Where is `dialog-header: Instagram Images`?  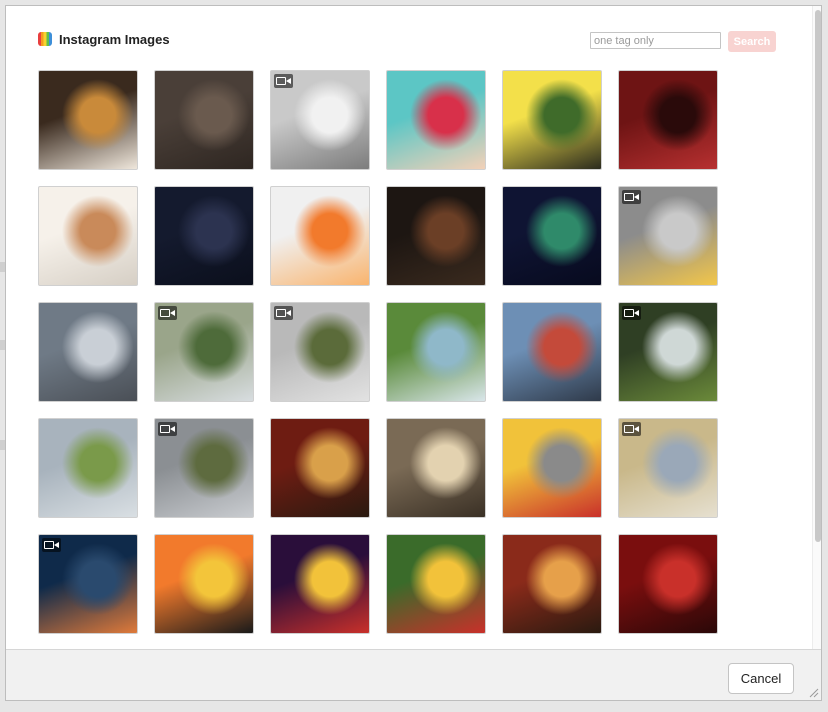
dialog-header: Instagram Images is located at coordinates (104, 39).